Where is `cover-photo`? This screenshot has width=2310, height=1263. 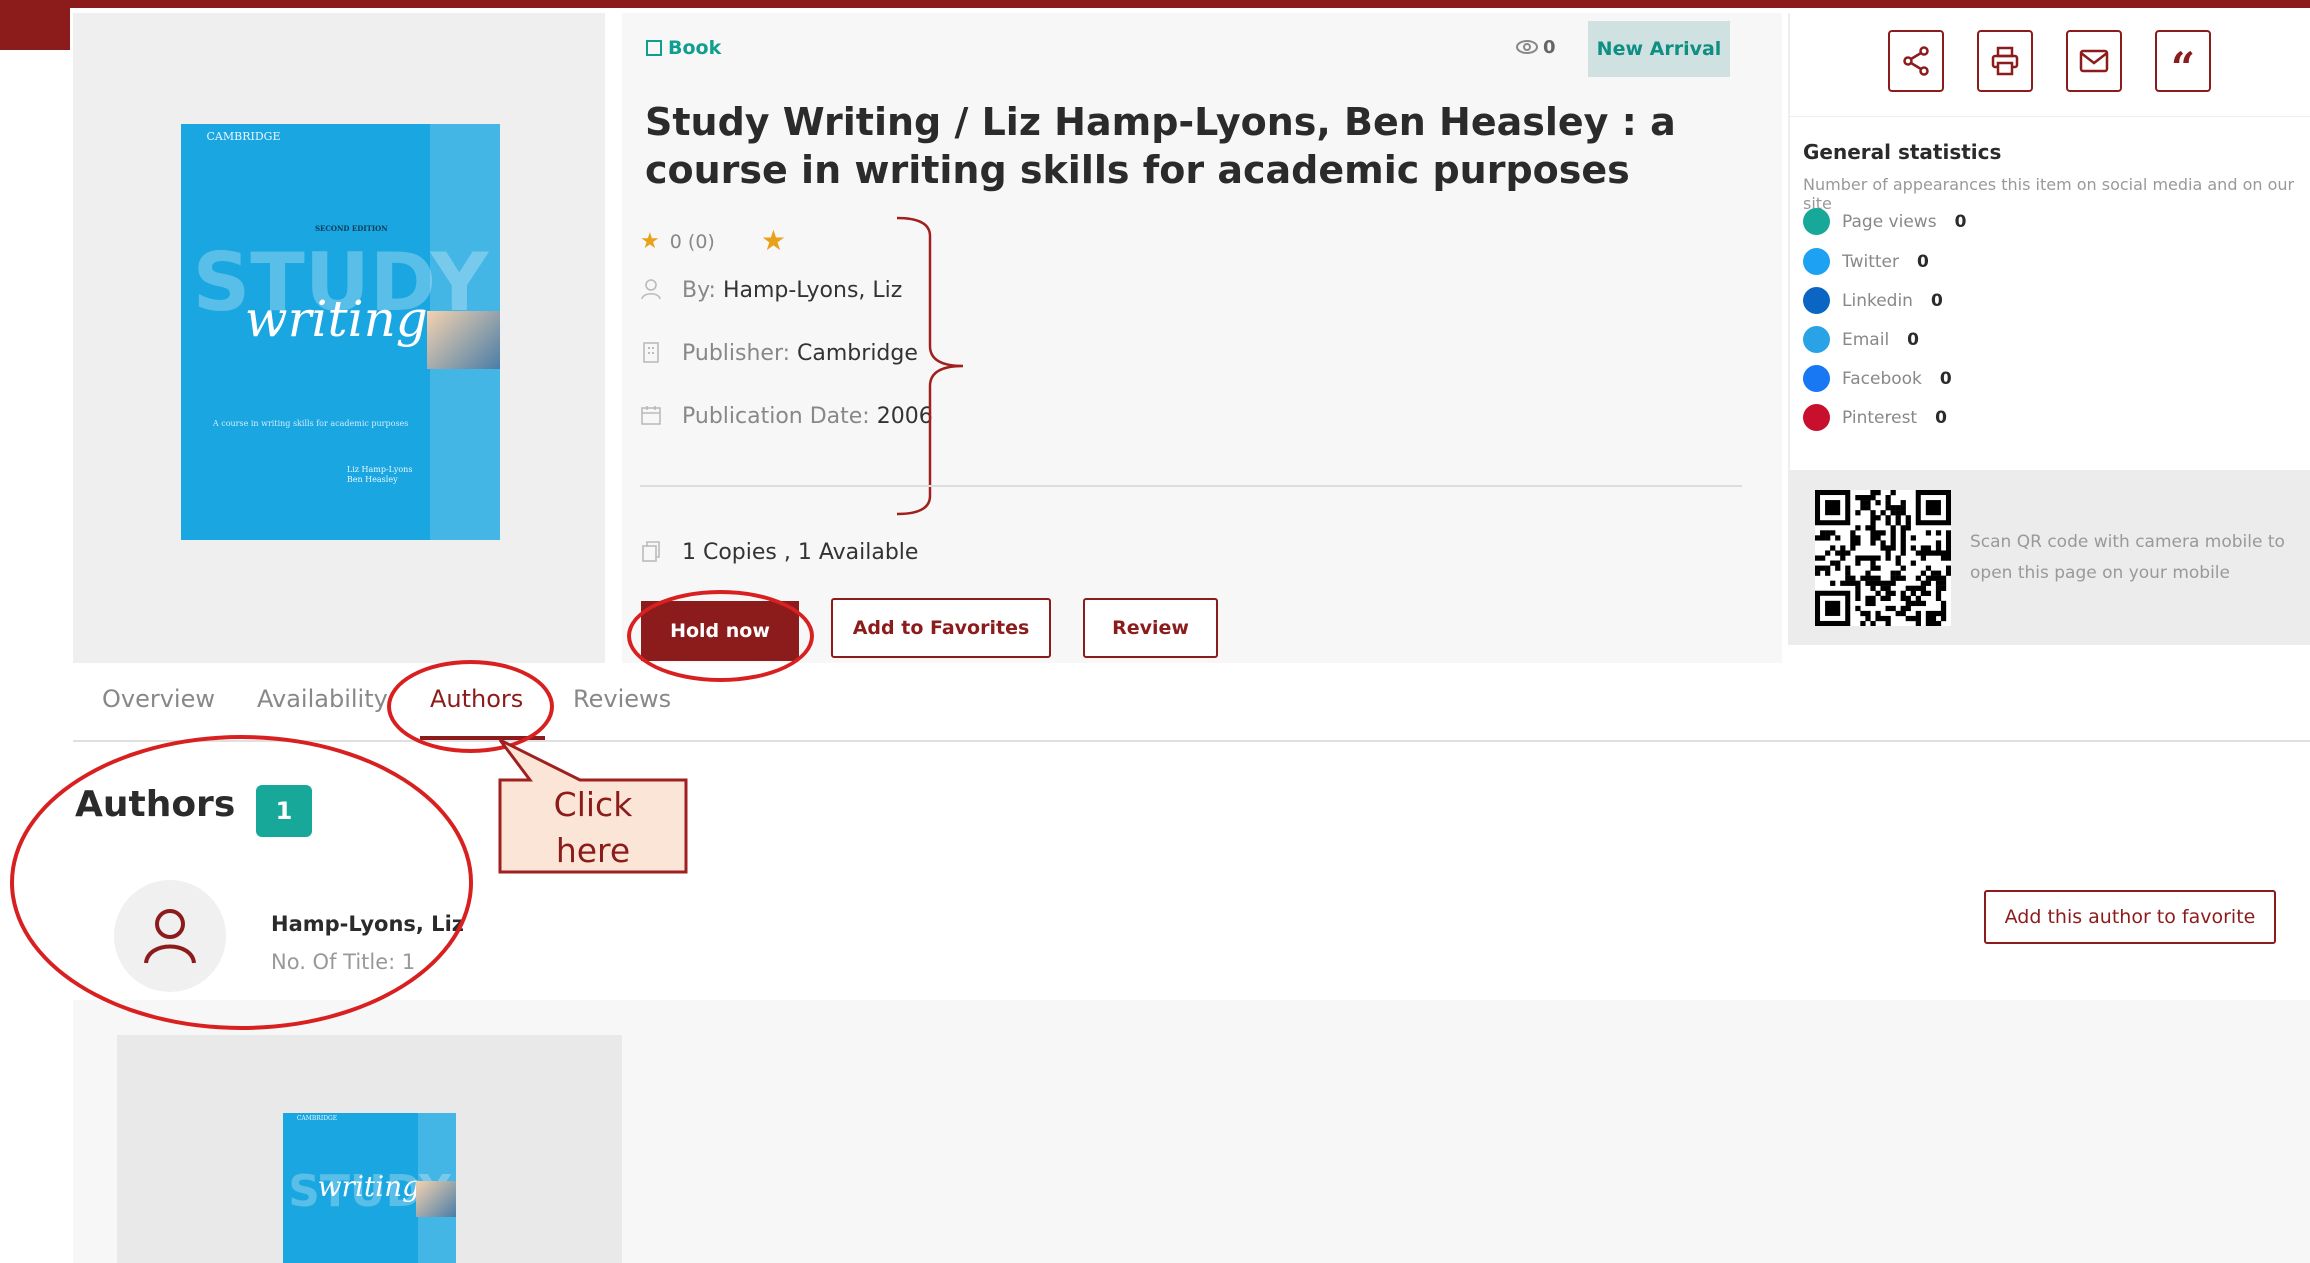
cover-photo is located at coordinates (463, 340).